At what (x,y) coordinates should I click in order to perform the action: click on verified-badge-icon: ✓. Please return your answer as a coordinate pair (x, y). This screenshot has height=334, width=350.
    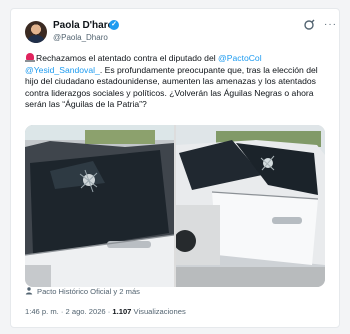
    Looking at the image, I should click on (114, 25).